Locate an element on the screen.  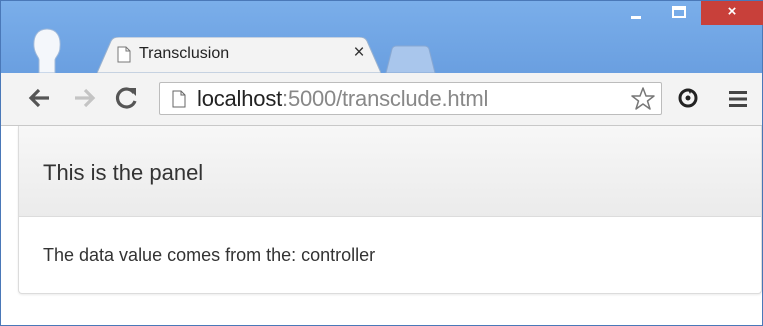
forward-arrow-icon is located at coordinates (84, 98).